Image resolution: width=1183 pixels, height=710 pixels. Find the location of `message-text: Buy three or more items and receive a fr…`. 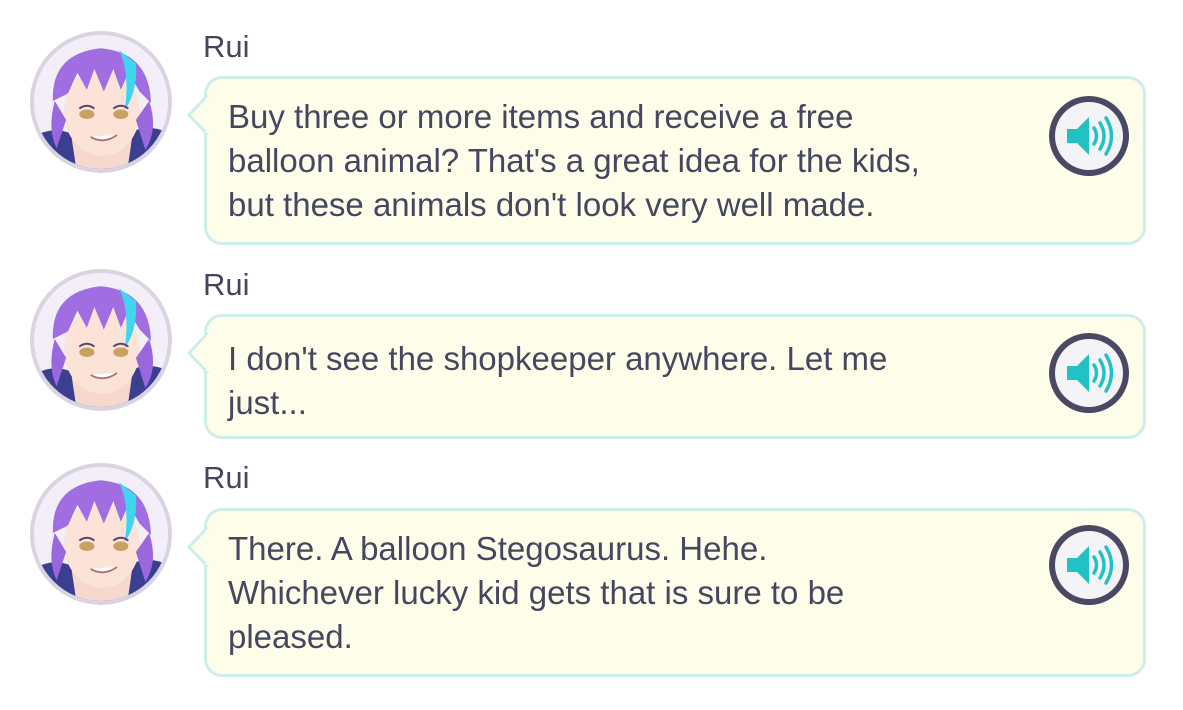

message-text: Buy three or more items and receive a fr… is located at coordinates (574, 160).